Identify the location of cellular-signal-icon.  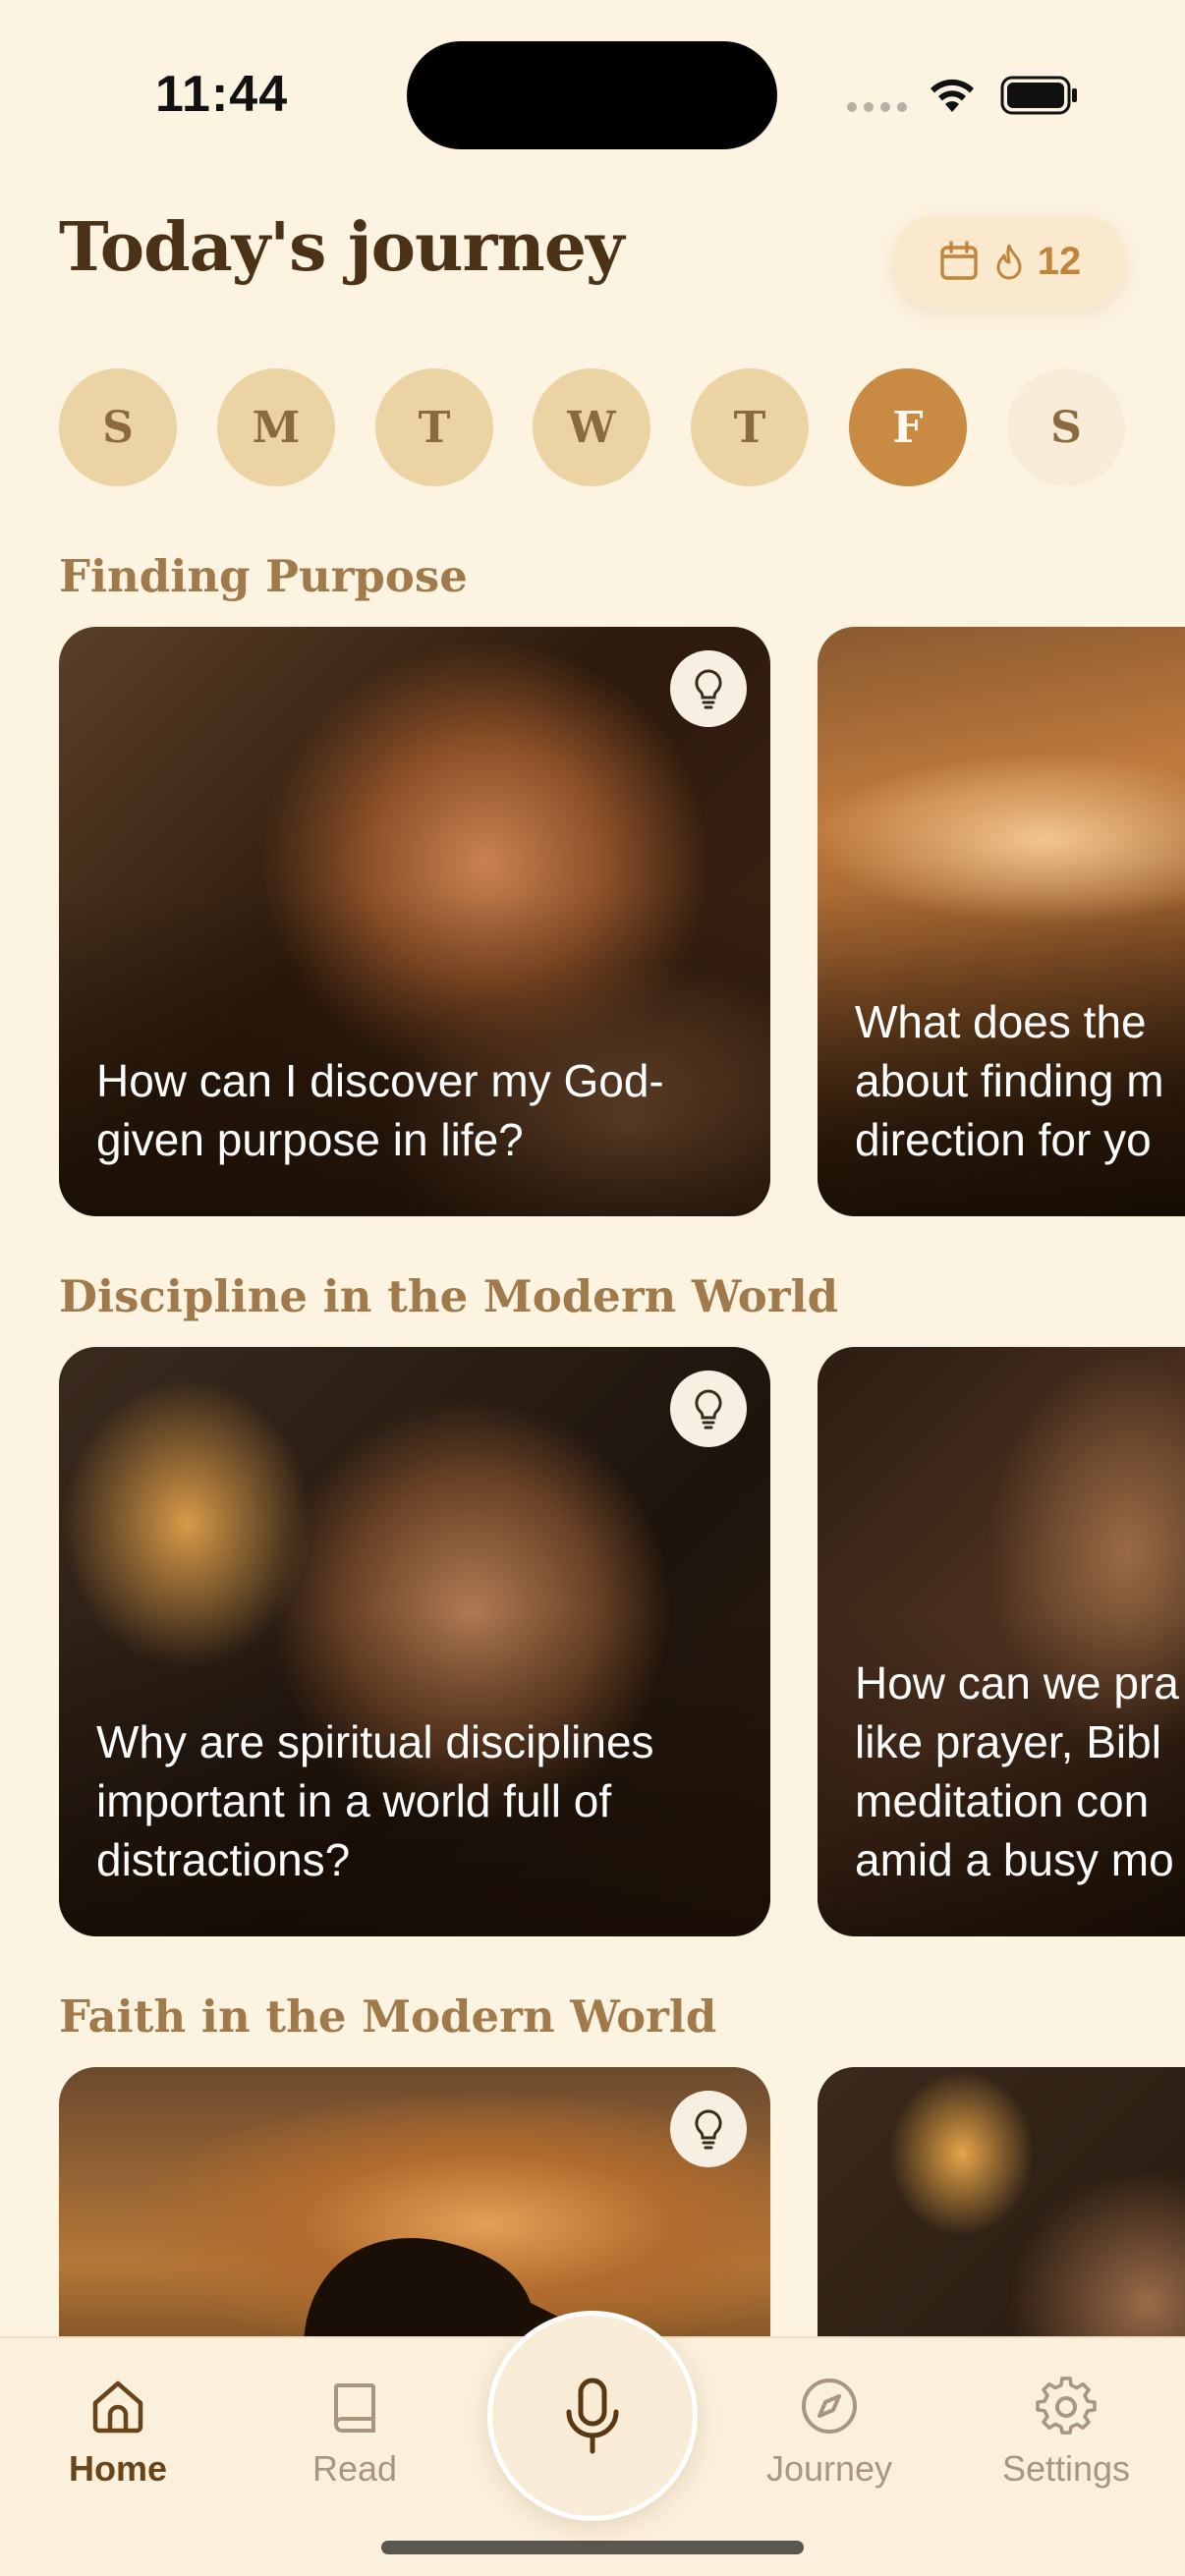
(877, 107).